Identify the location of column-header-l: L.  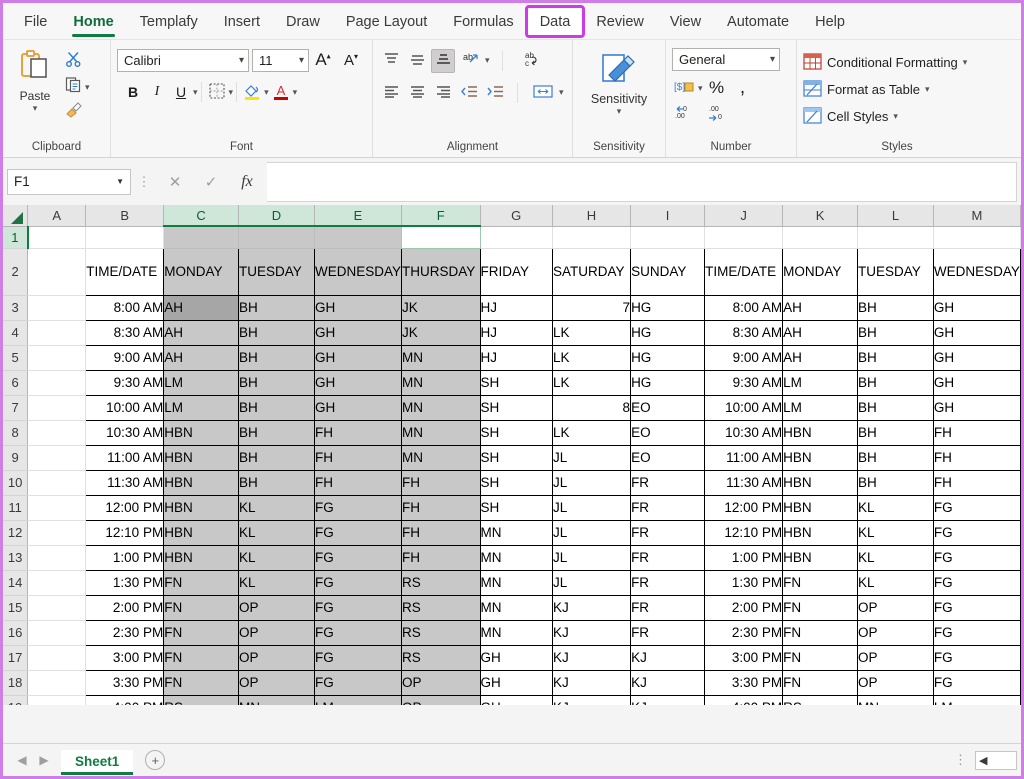
(895, 216).